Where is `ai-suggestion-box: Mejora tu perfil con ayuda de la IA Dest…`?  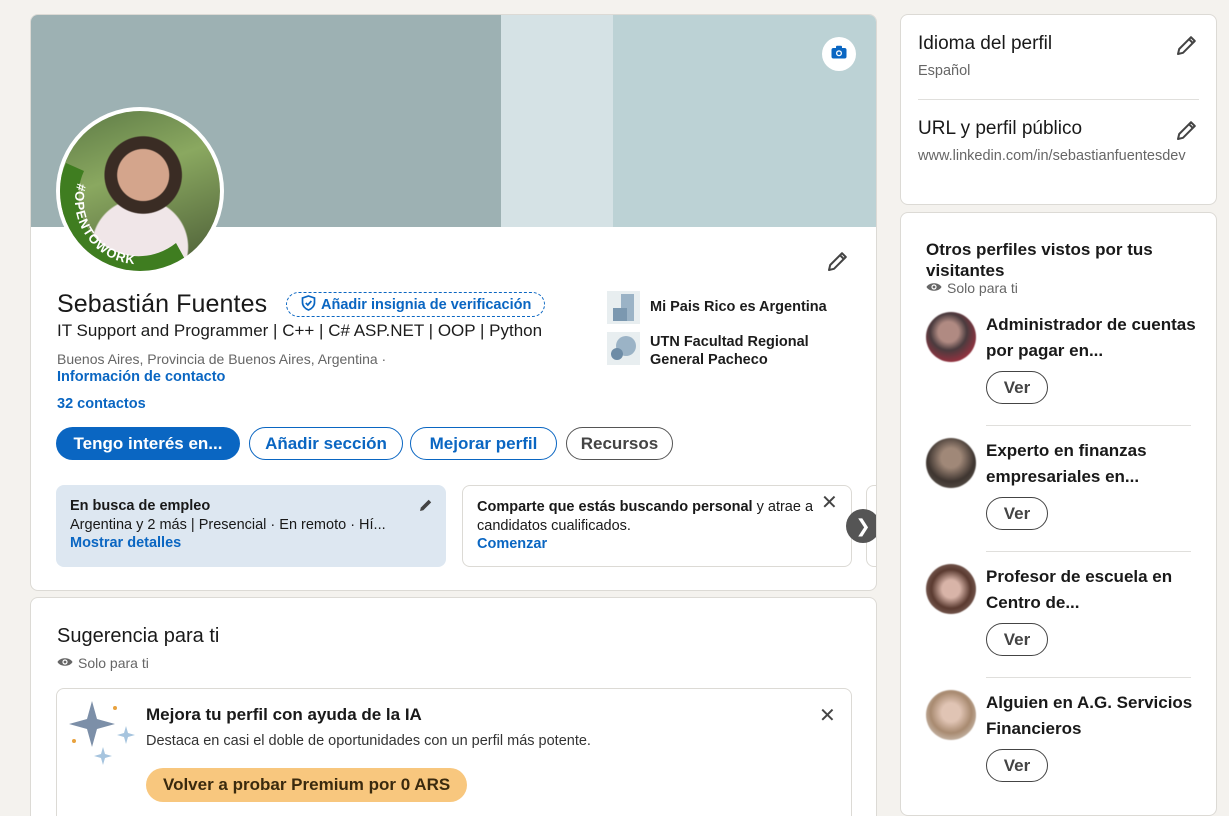 ai-suggestion-box: Mejora tu perfil con ayuda de la IA Dest… is located at coordinates (454, 752).